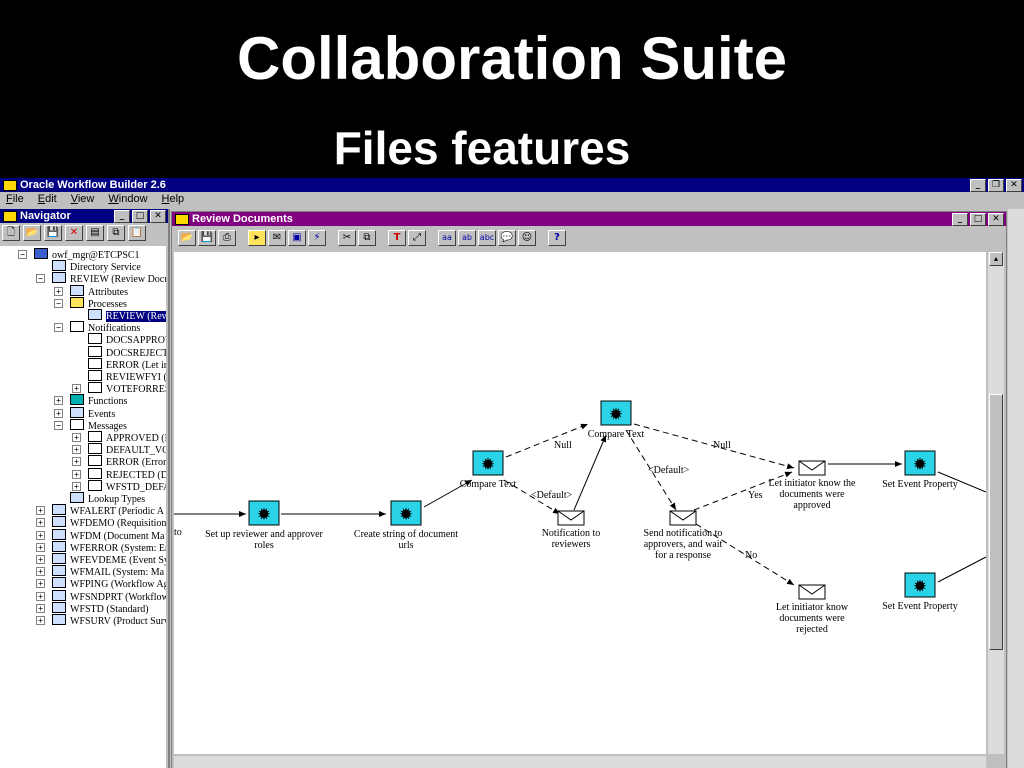  Describe the element at coordinates (119, 437) in the screenshot. I see `tree-item: + APPROVED (D` at that location.